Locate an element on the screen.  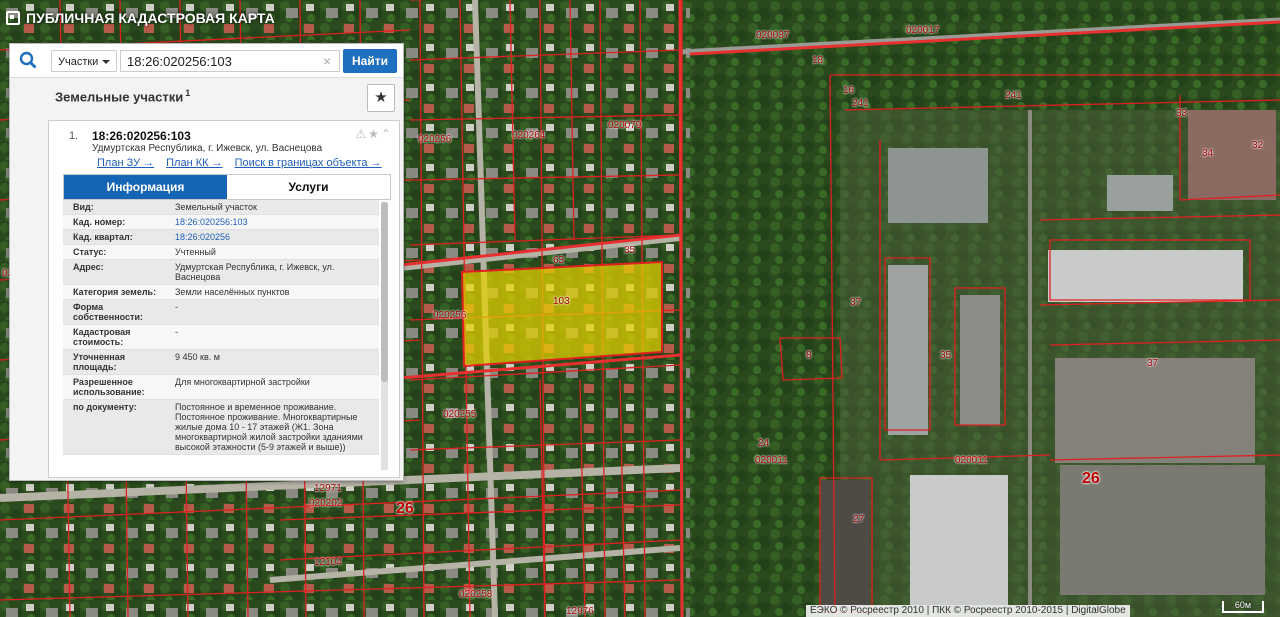
close-icon: × is located at coordinates (327, 61).